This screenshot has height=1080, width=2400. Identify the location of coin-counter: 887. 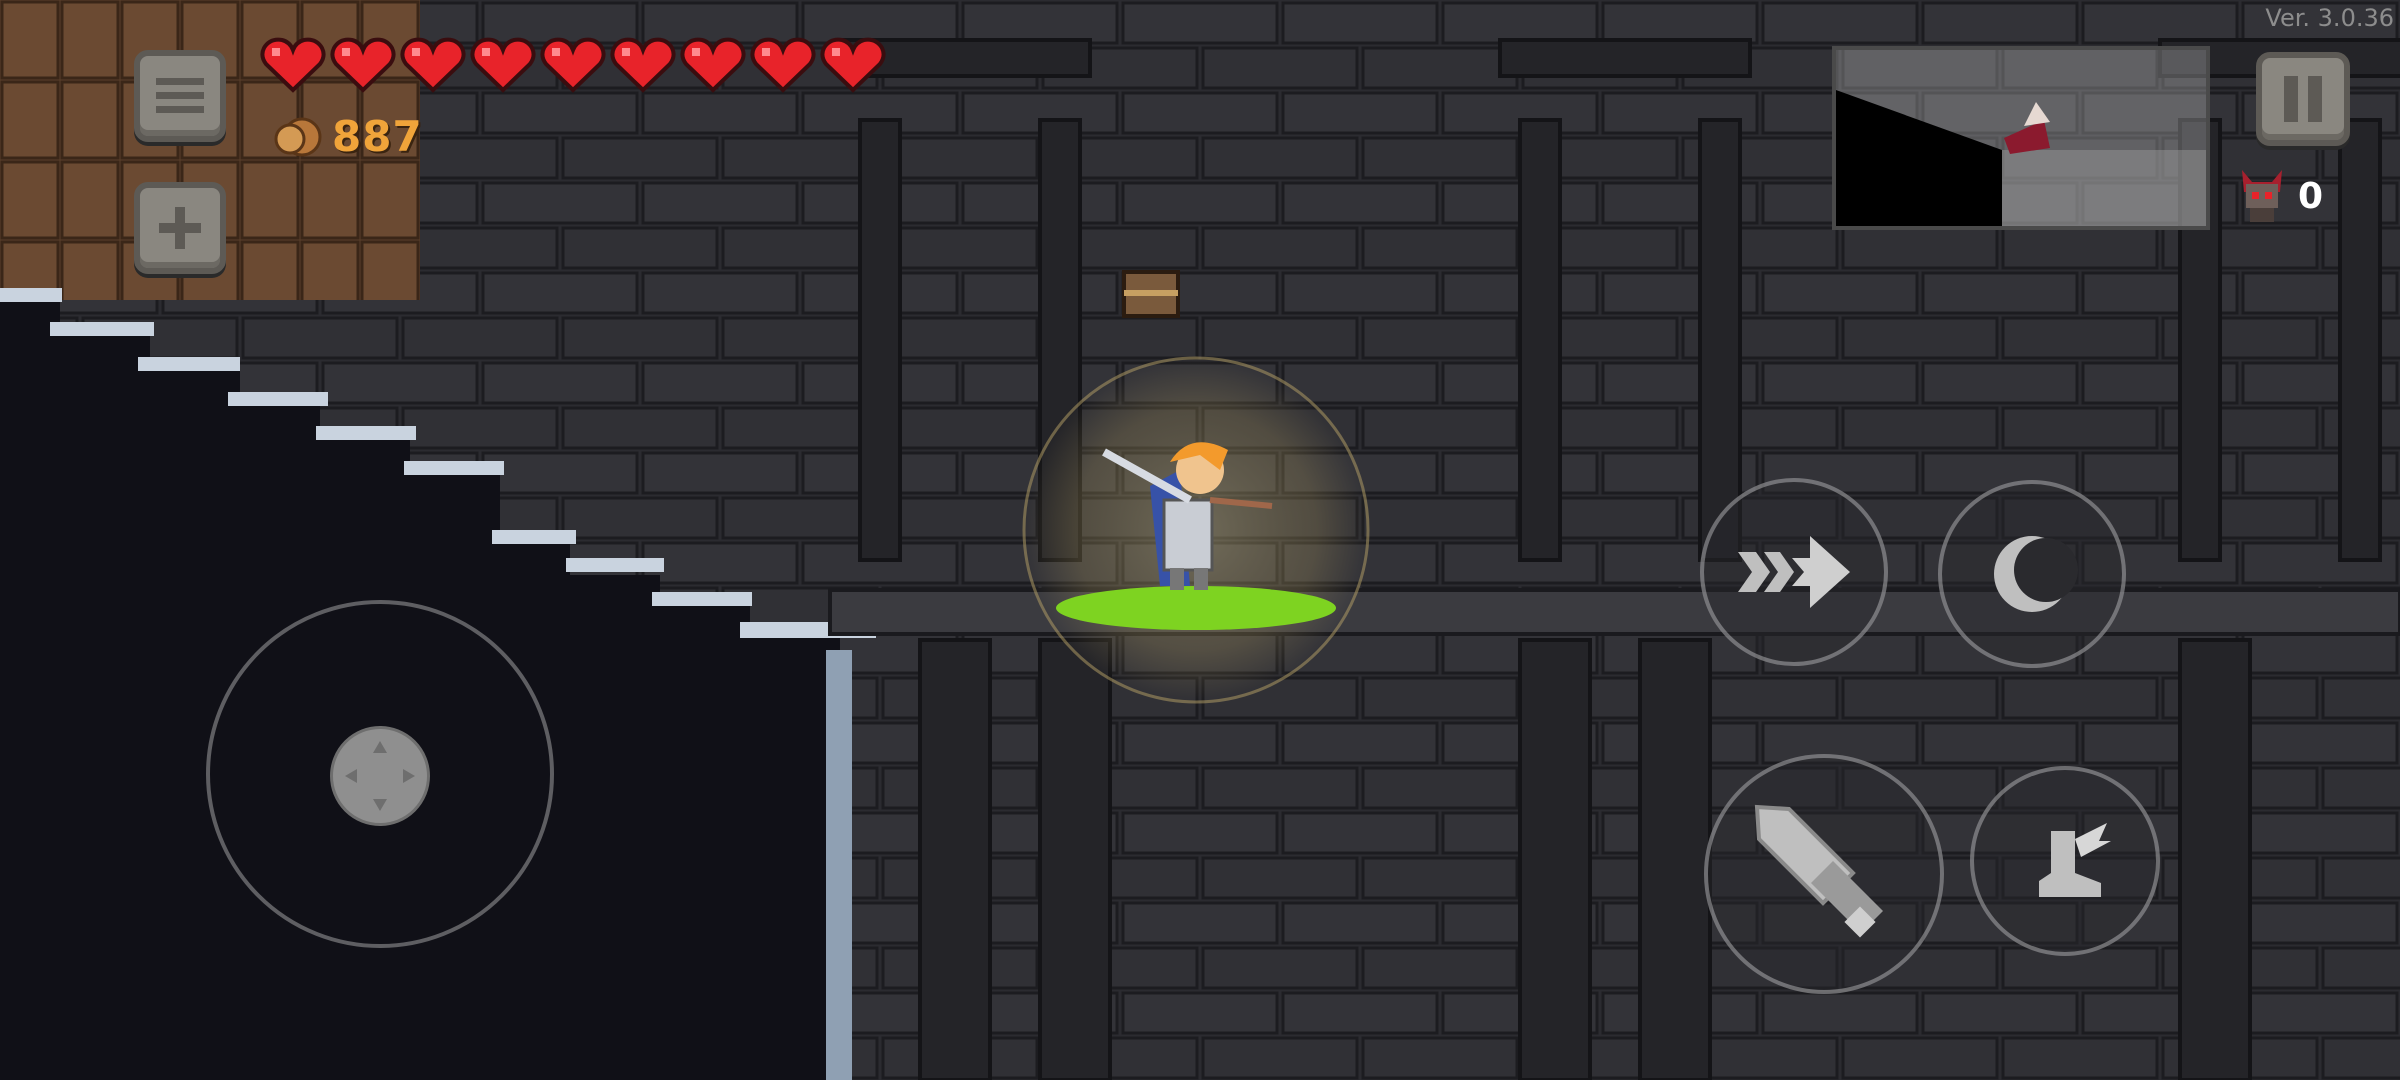
(347, 136).